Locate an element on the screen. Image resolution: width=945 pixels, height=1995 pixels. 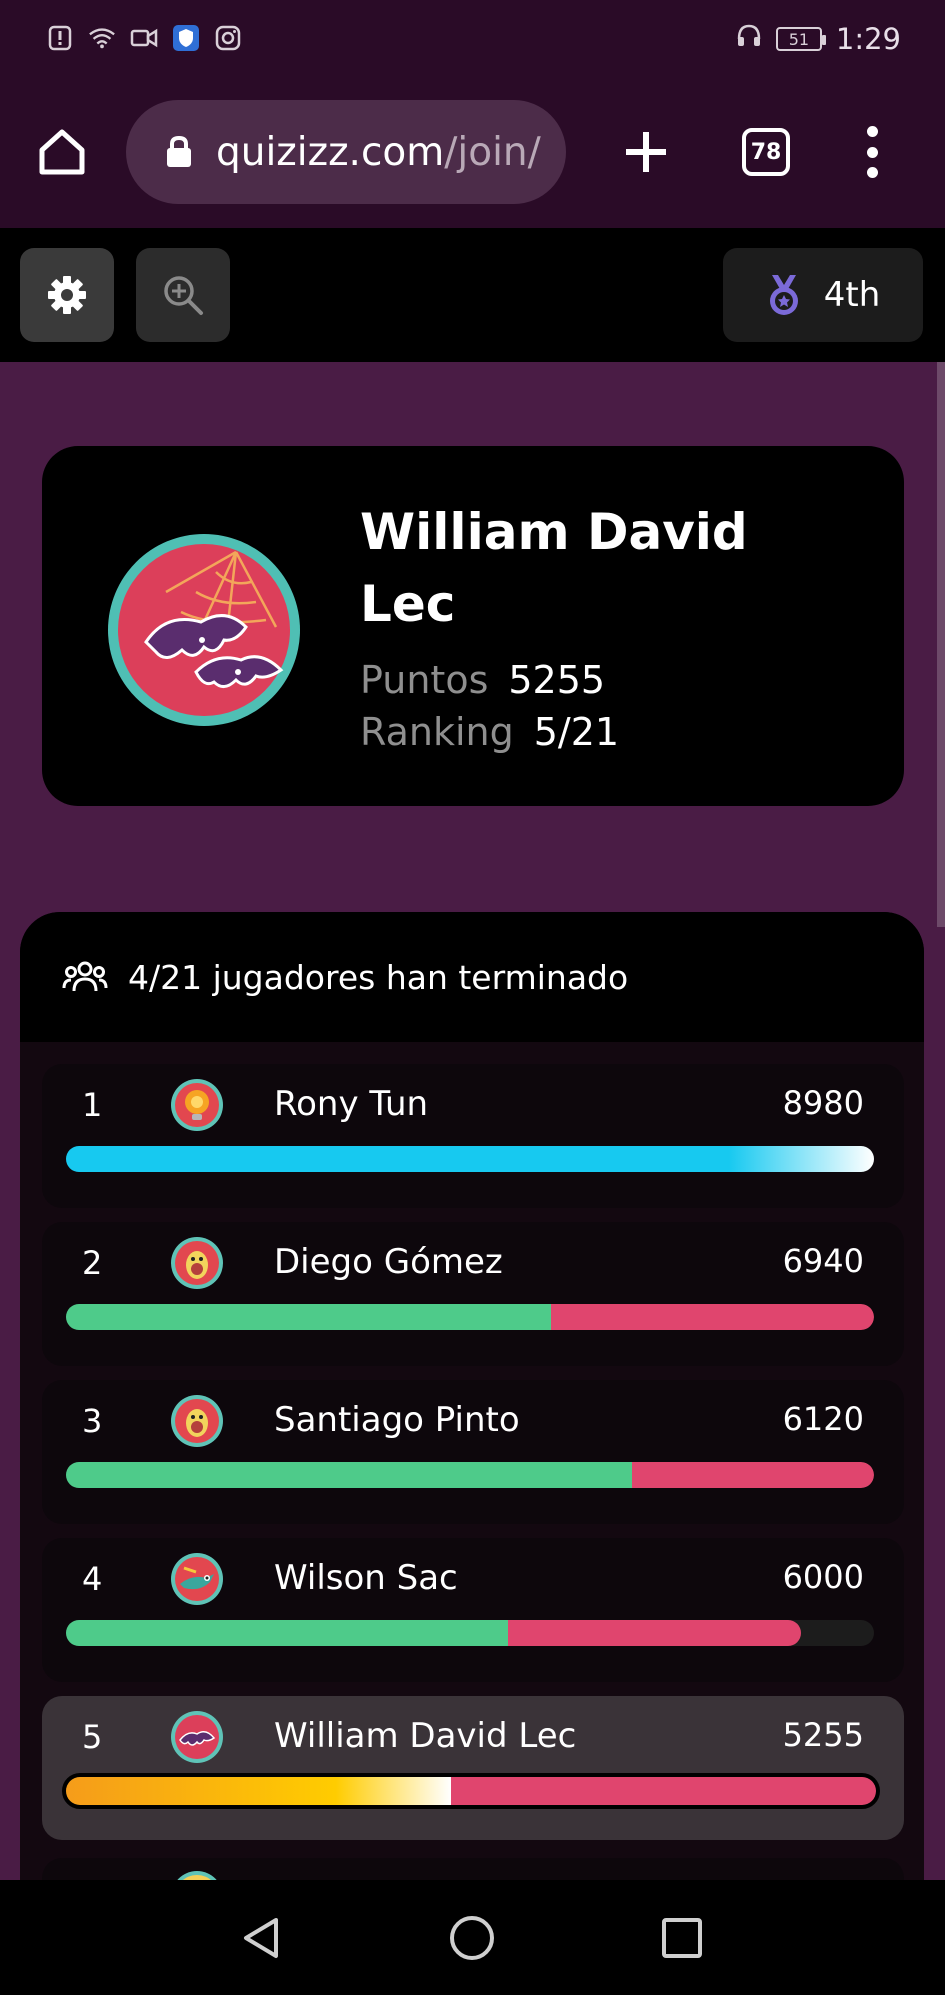
player-name: Diego Gómez is located at coordinates (388, 1262).